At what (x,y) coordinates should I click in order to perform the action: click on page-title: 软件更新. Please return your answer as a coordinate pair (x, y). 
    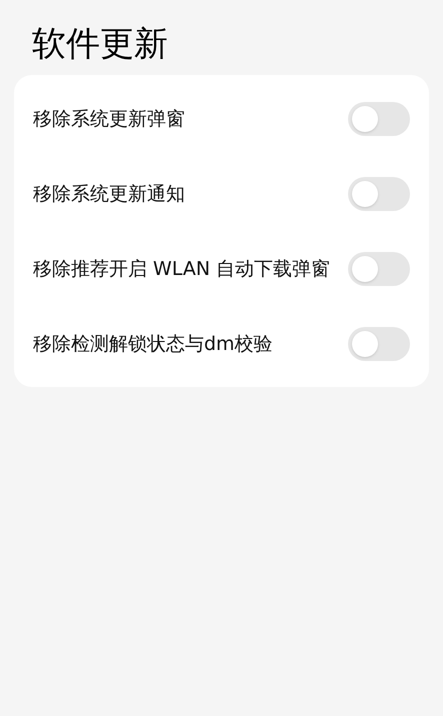
    Looking at the image, I should click on (100, 44).